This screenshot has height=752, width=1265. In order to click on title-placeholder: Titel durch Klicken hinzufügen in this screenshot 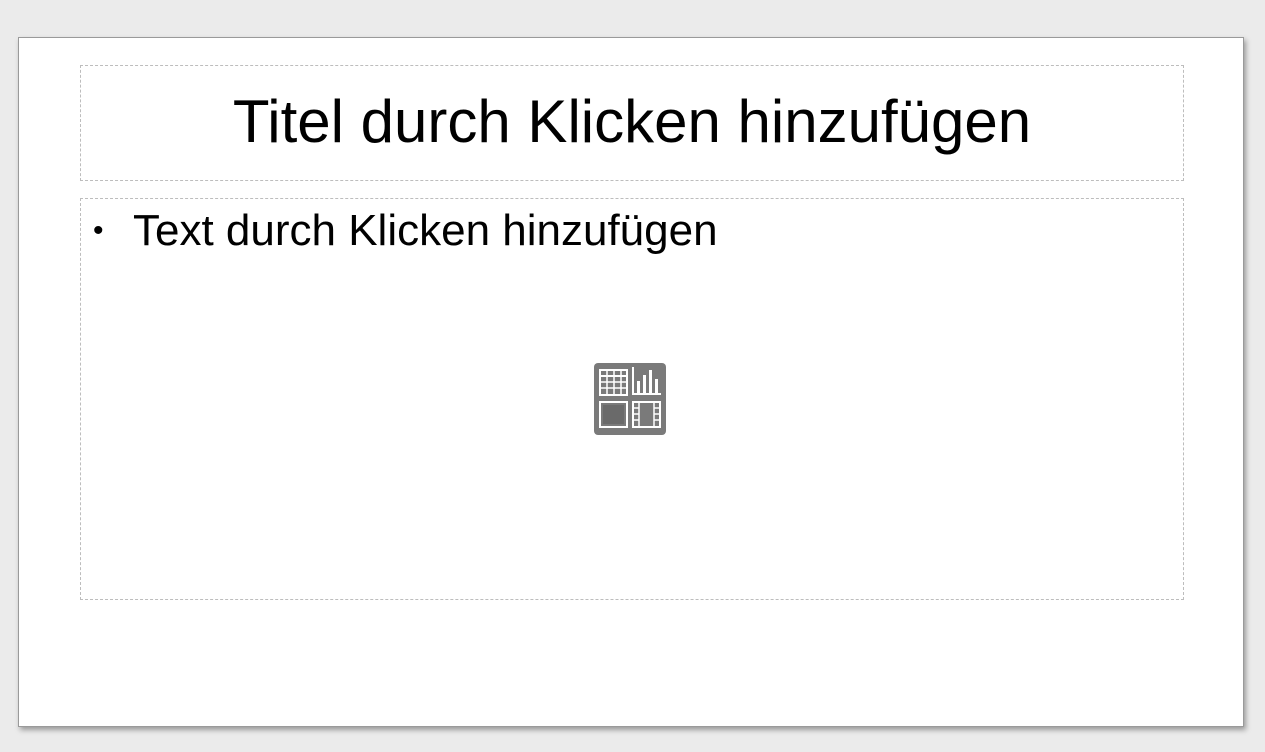, I will do `click(632, 123)`.